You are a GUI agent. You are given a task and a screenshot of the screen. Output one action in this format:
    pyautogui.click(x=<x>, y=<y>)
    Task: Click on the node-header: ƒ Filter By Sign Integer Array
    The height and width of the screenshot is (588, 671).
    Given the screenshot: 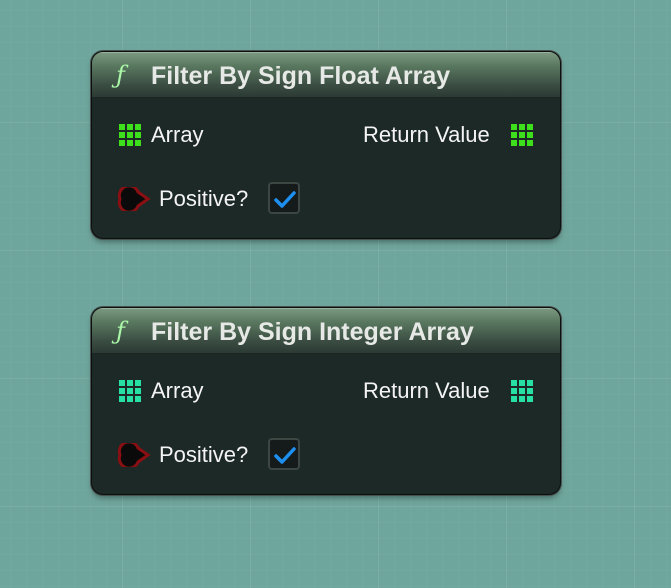 What is the action you would take?
    pyautogui.click(x=326, y=331)
    